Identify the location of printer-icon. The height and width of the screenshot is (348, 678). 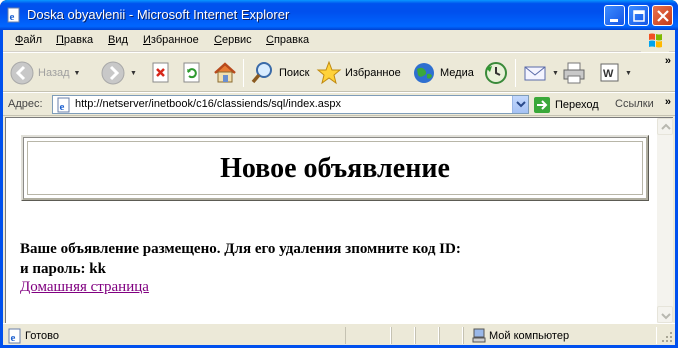
(574, 73).